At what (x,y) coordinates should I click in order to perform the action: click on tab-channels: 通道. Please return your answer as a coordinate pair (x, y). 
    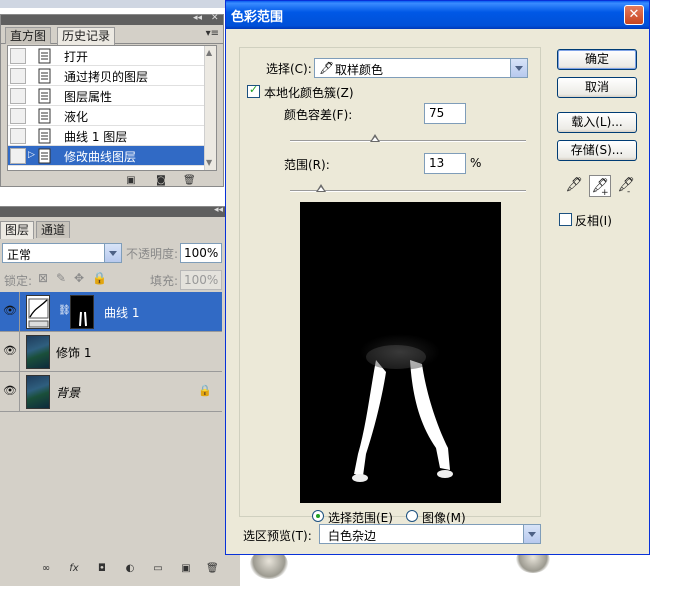
    Looking at the image, I should click on (53, 229).